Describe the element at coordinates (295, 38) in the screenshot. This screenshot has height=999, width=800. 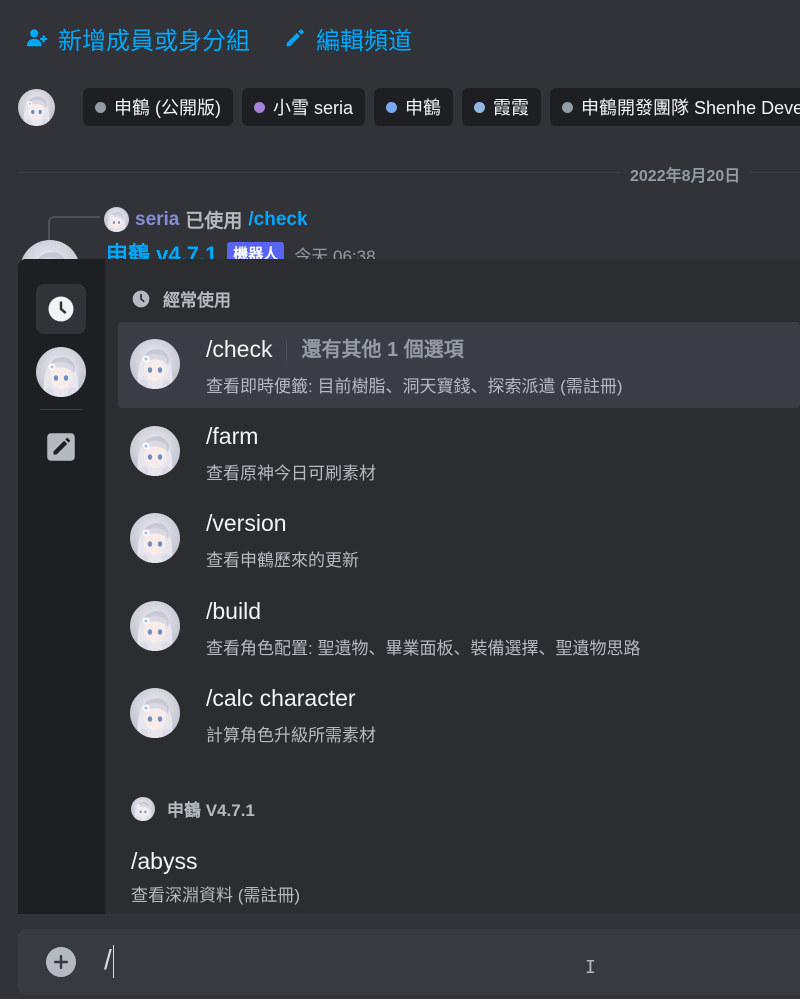
I see `pencil-icon` at that location.